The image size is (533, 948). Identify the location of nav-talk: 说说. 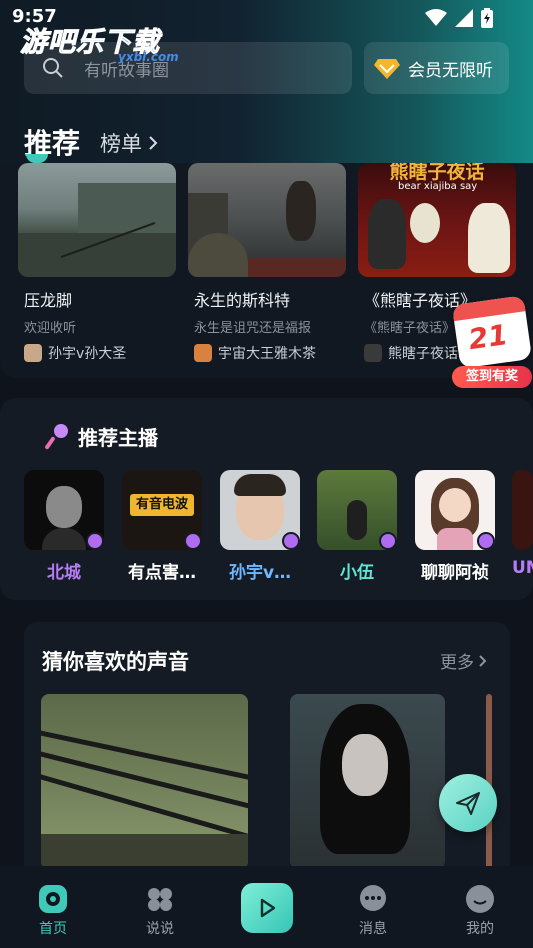
(160, 911).